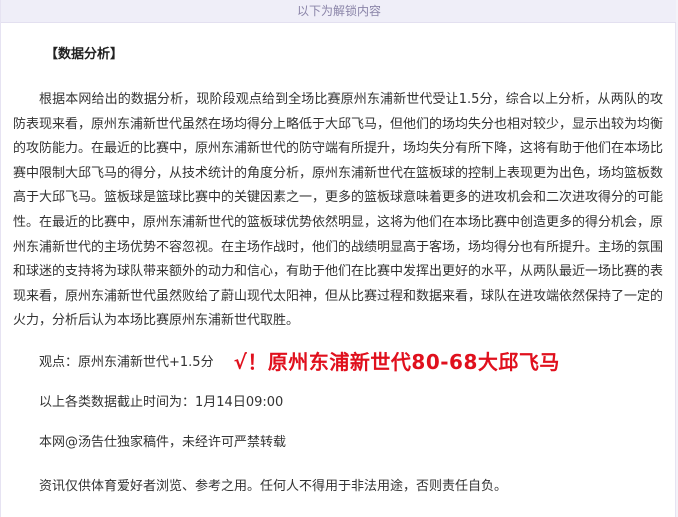  Describe the element at coordinates (84, 54) in the screenshot. I see `section-title: 【数据分析】` at that location.